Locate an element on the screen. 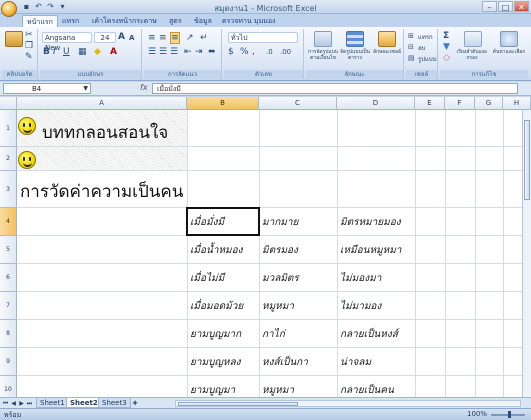 The height and width of the screenshot is (420, 531). row-header-1: 1 is located at coordinates (8, 128).